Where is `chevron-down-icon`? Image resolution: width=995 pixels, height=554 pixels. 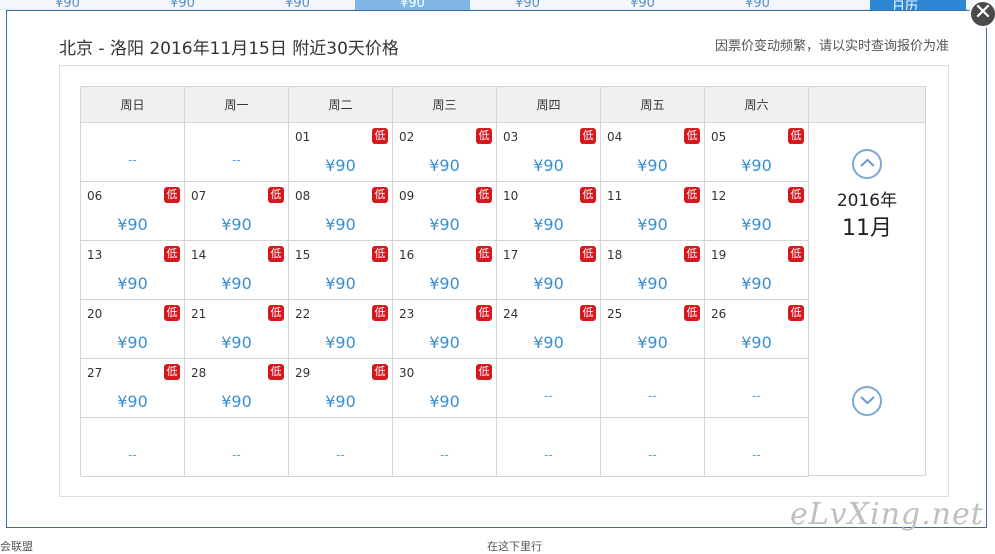
chevron-down-icon is located at coordinates (867, 401).